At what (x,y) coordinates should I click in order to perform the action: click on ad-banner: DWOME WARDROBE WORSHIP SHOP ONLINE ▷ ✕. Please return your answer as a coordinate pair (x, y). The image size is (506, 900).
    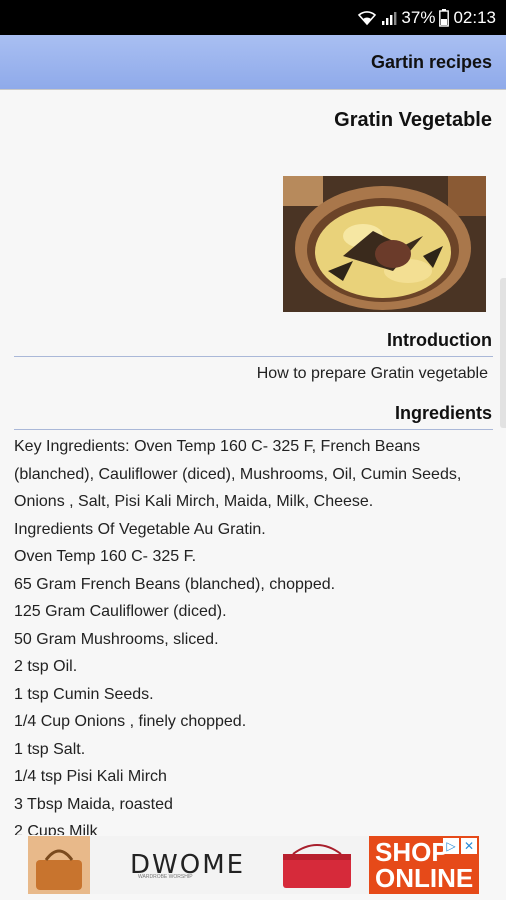
    Looking at the image, I should click on (253, 865).